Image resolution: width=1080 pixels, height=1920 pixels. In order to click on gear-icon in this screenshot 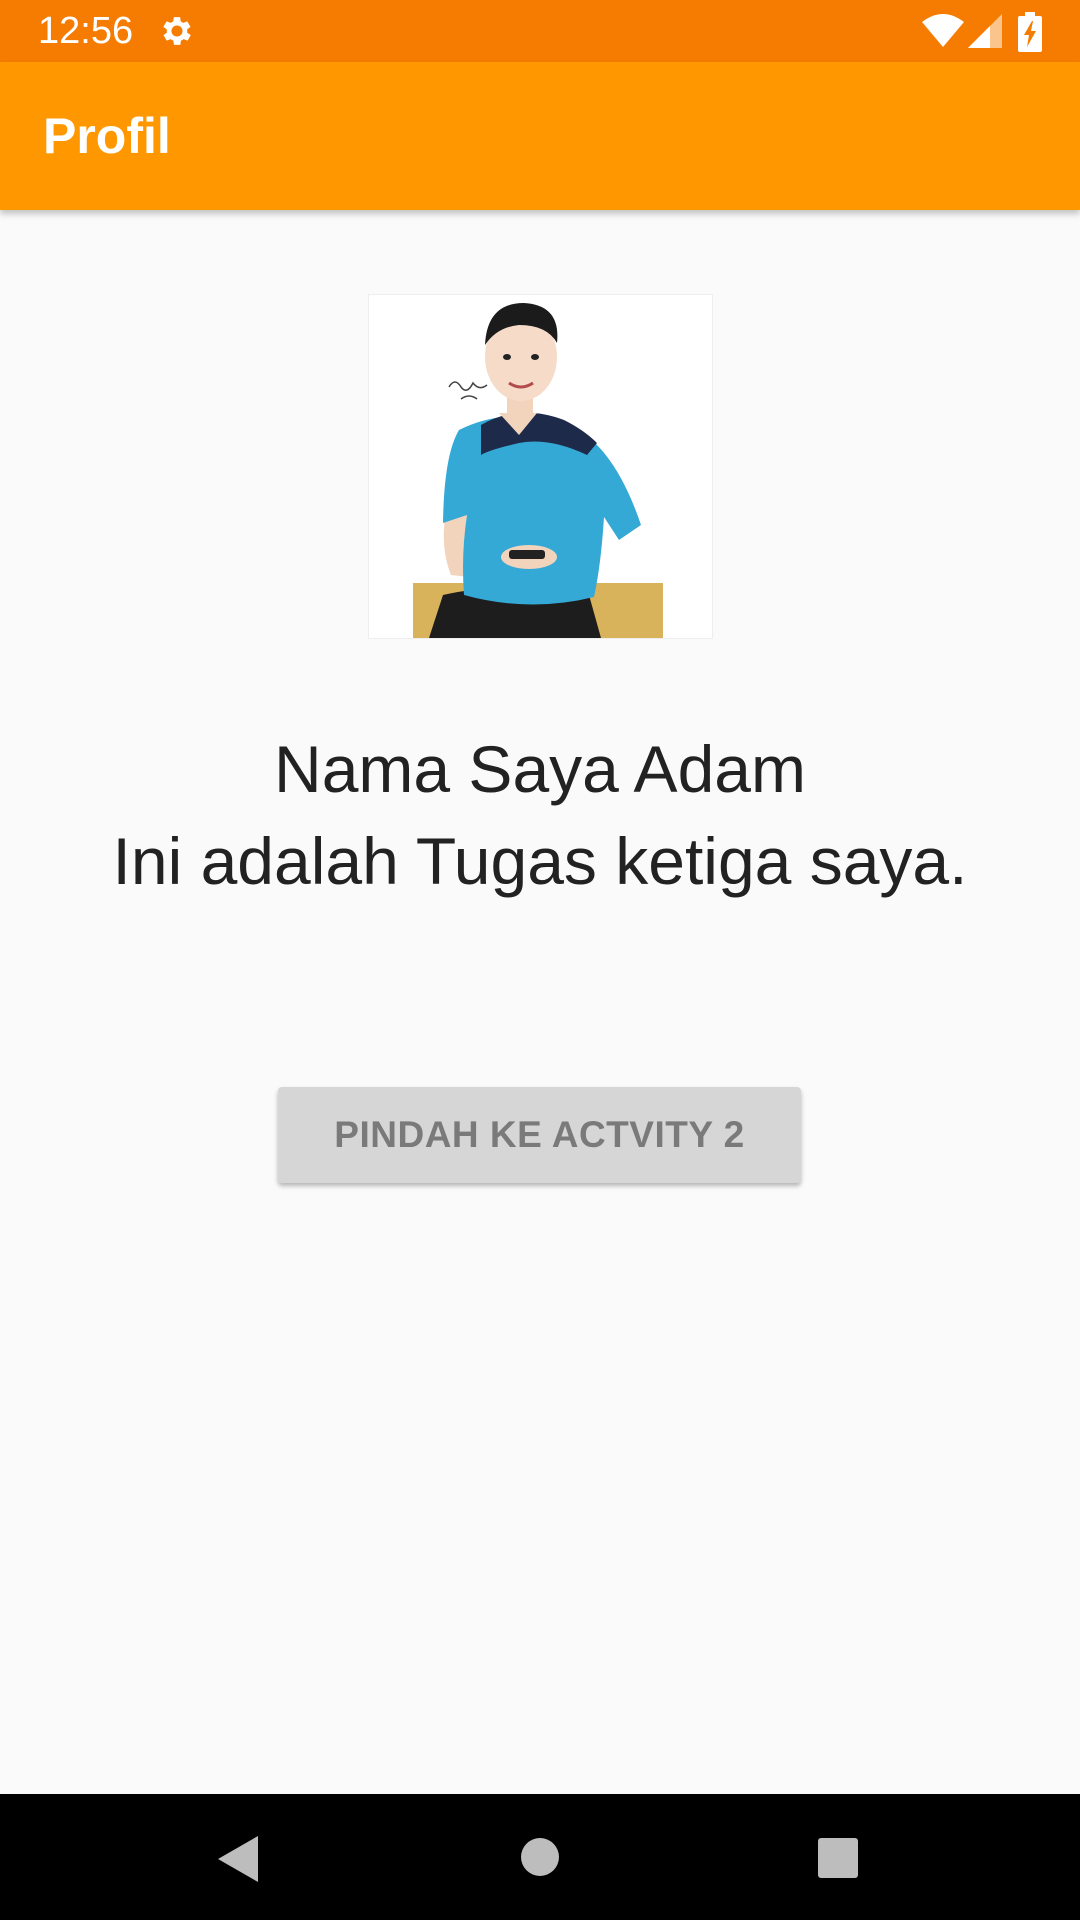, I will do `click(177, 31)`.